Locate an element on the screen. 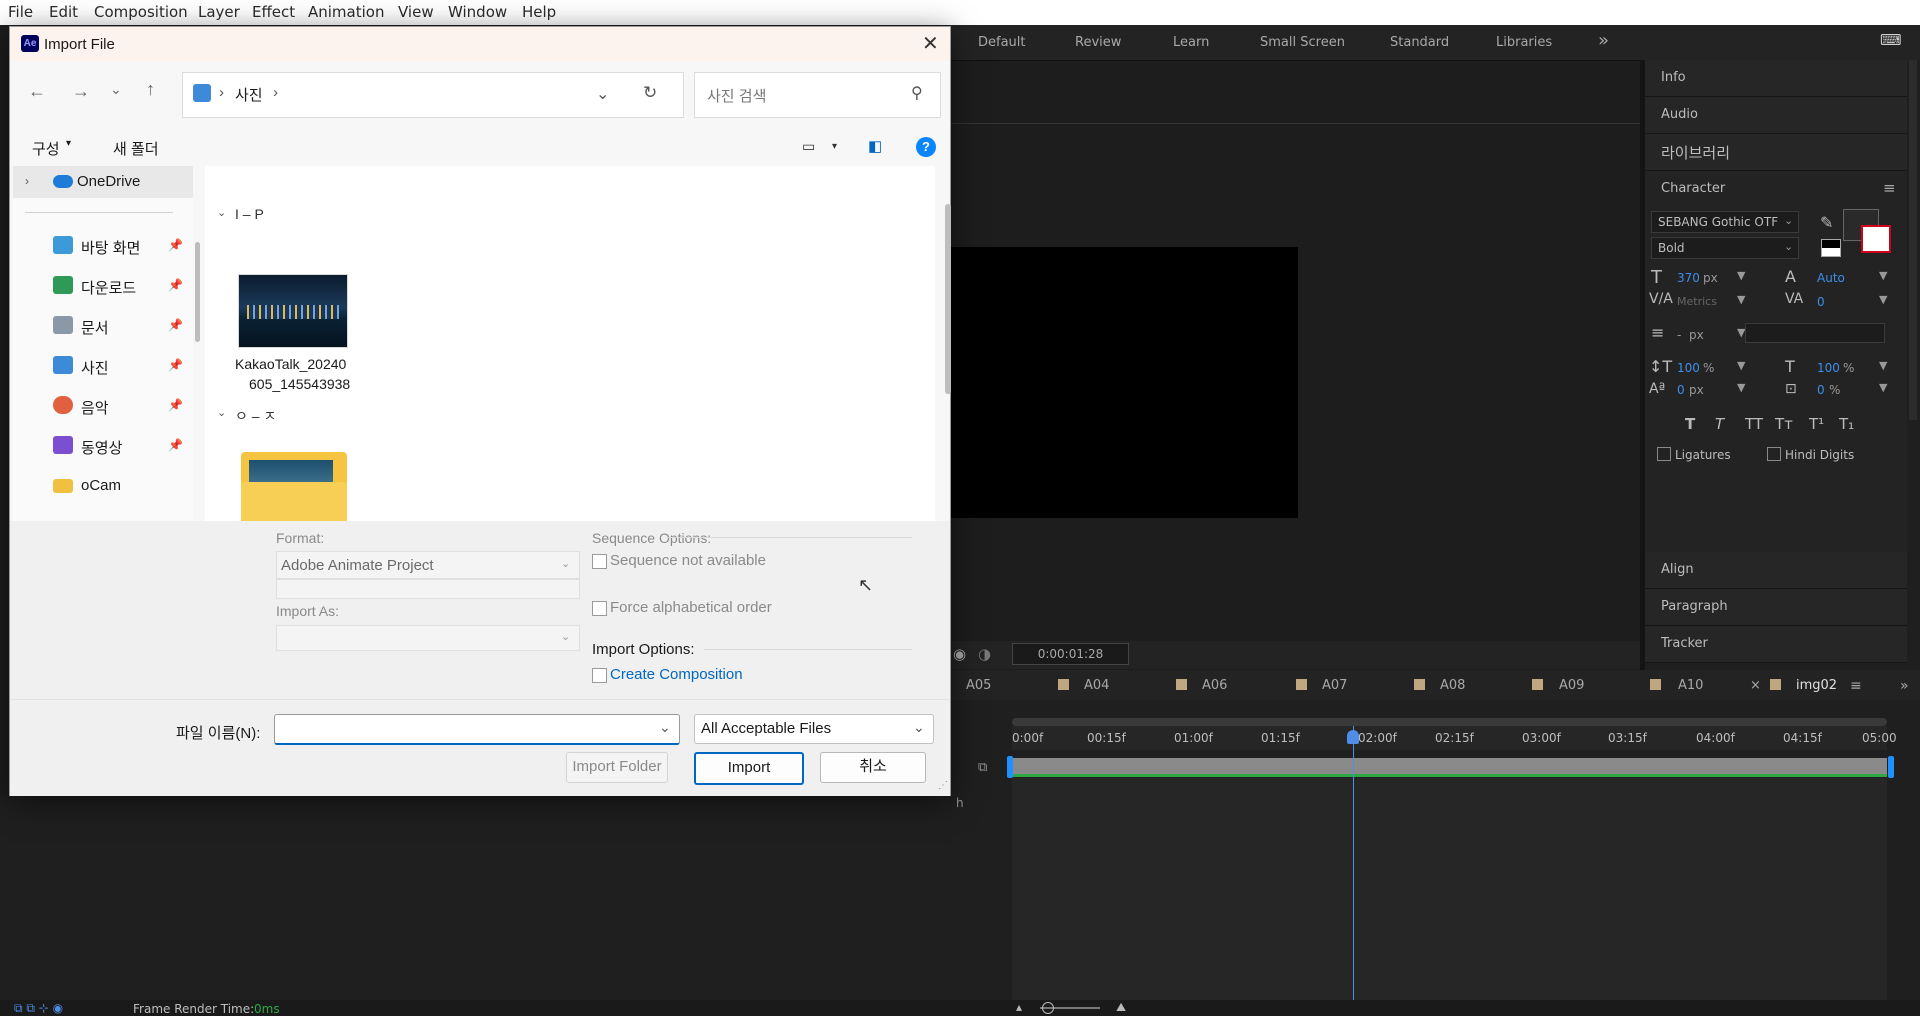 This screenshot has height=1016, width=1920. force-alphabetical-checkbox is located at coordinates (599, 608).